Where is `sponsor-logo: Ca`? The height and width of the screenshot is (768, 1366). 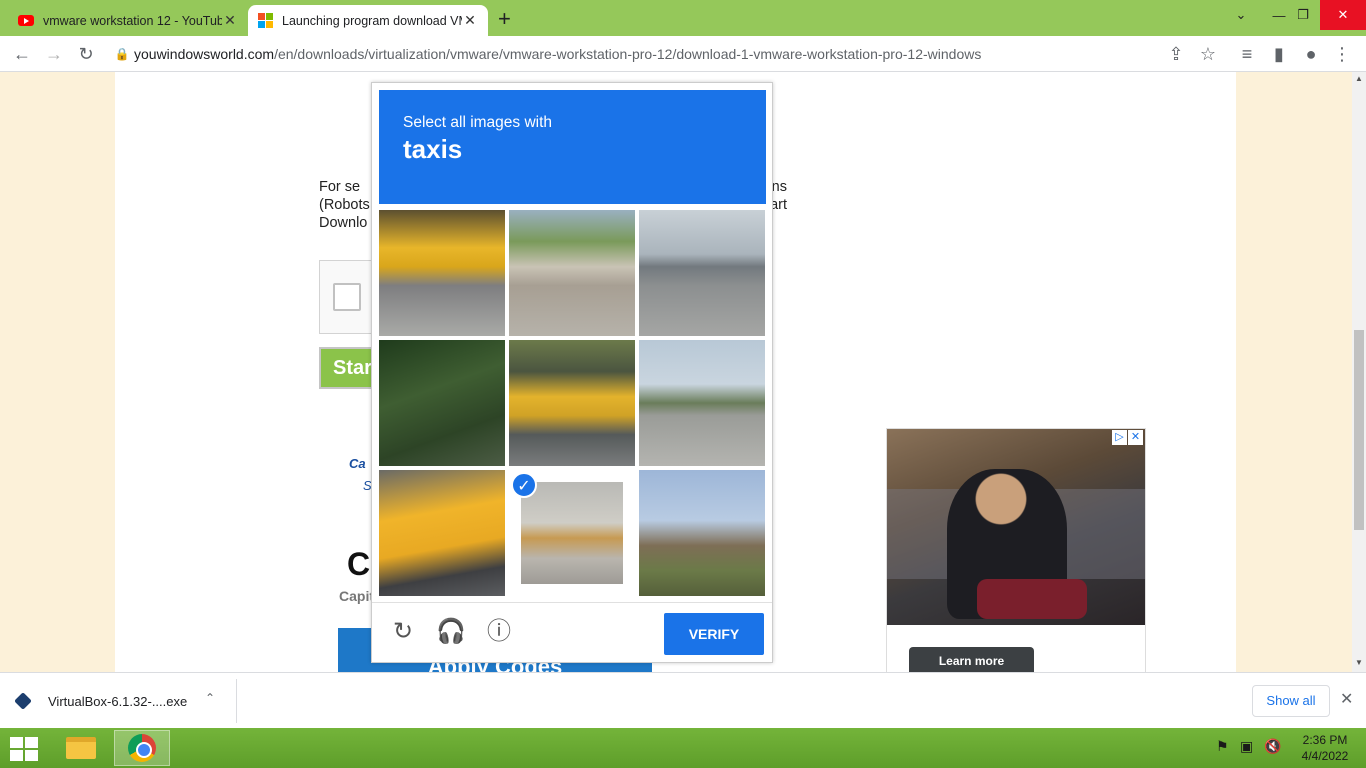
sponsor-logo: Ca is located at coordinates (357, 463).